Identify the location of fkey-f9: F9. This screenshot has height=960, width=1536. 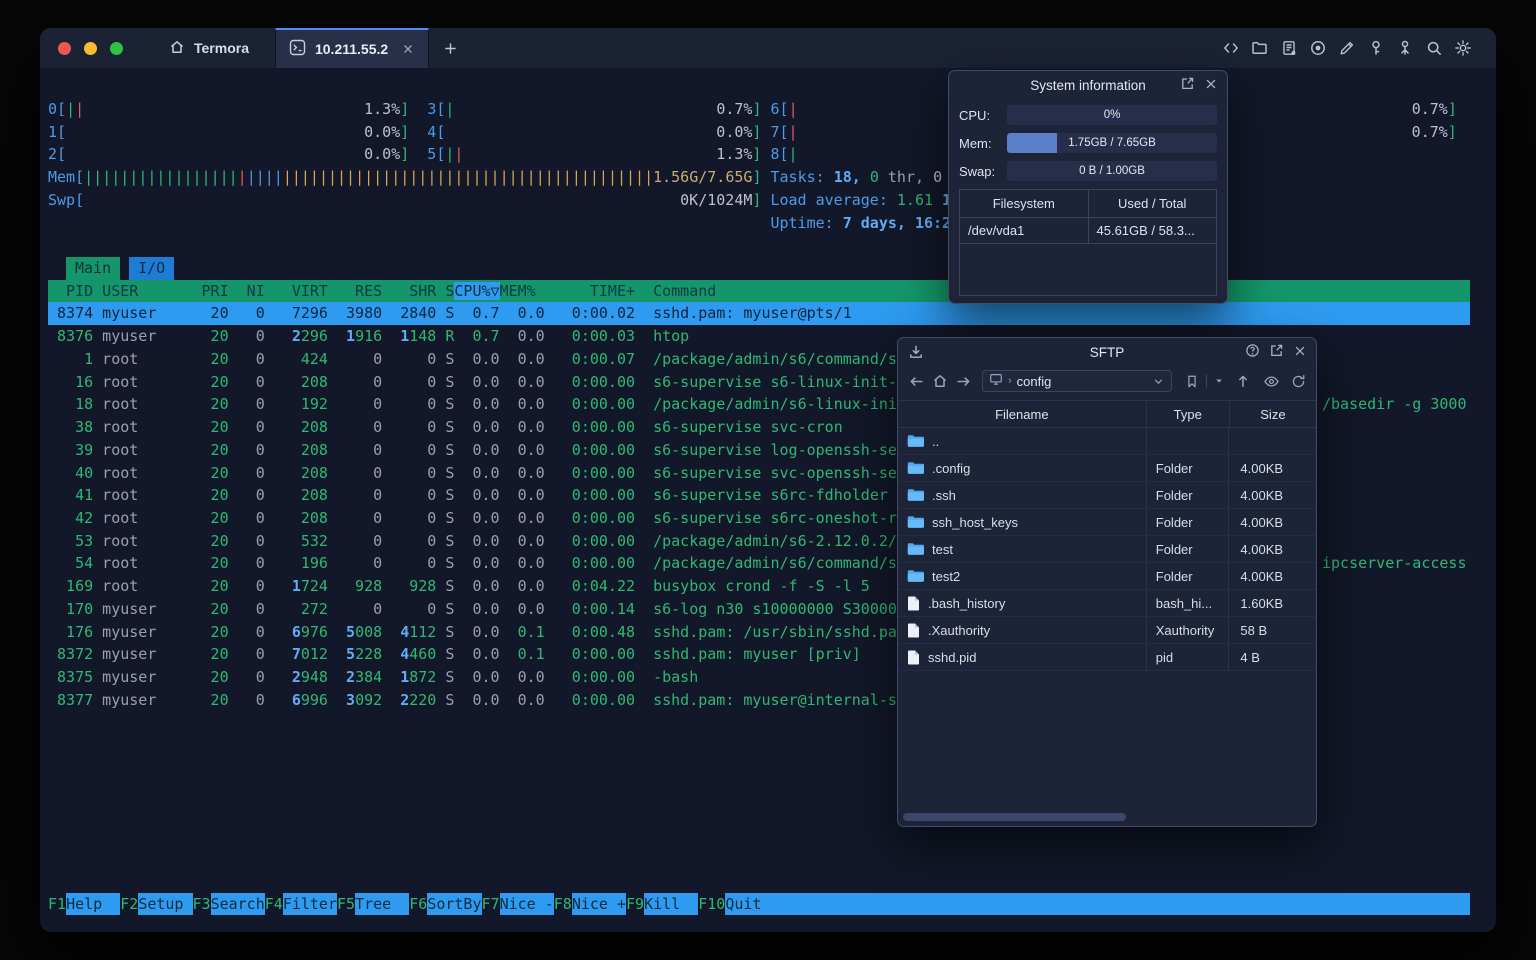
(635, 904).